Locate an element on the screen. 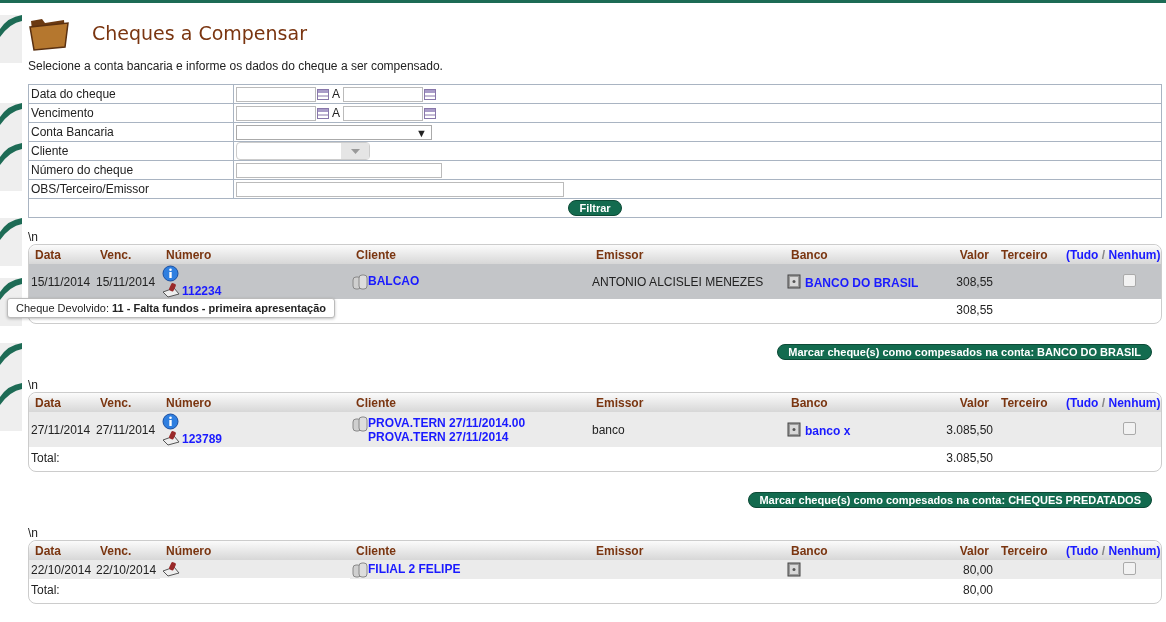 The height and width of the screenshot is (622, 1166). filter-label: Vencimento is located at coordinates (131, 113).